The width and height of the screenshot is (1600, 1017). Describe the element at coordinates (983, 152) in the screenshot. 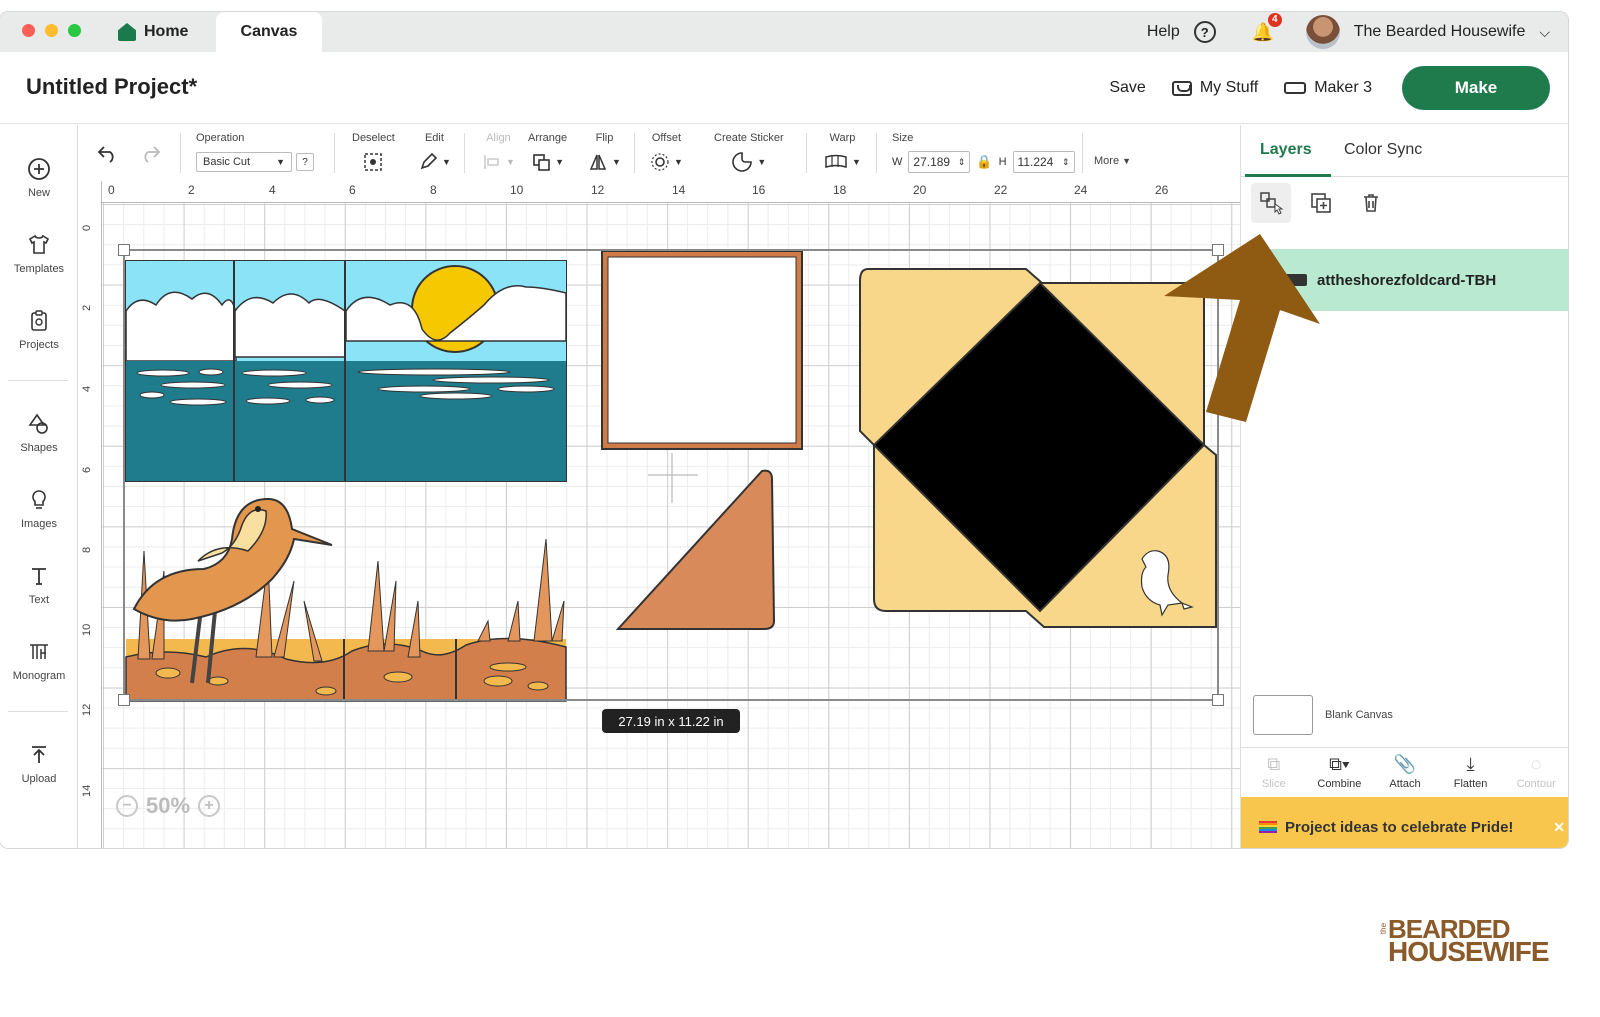

I see `size-group: Size W 27.189 ⇕ 🔒 H 11.224 ⇕` at that location.